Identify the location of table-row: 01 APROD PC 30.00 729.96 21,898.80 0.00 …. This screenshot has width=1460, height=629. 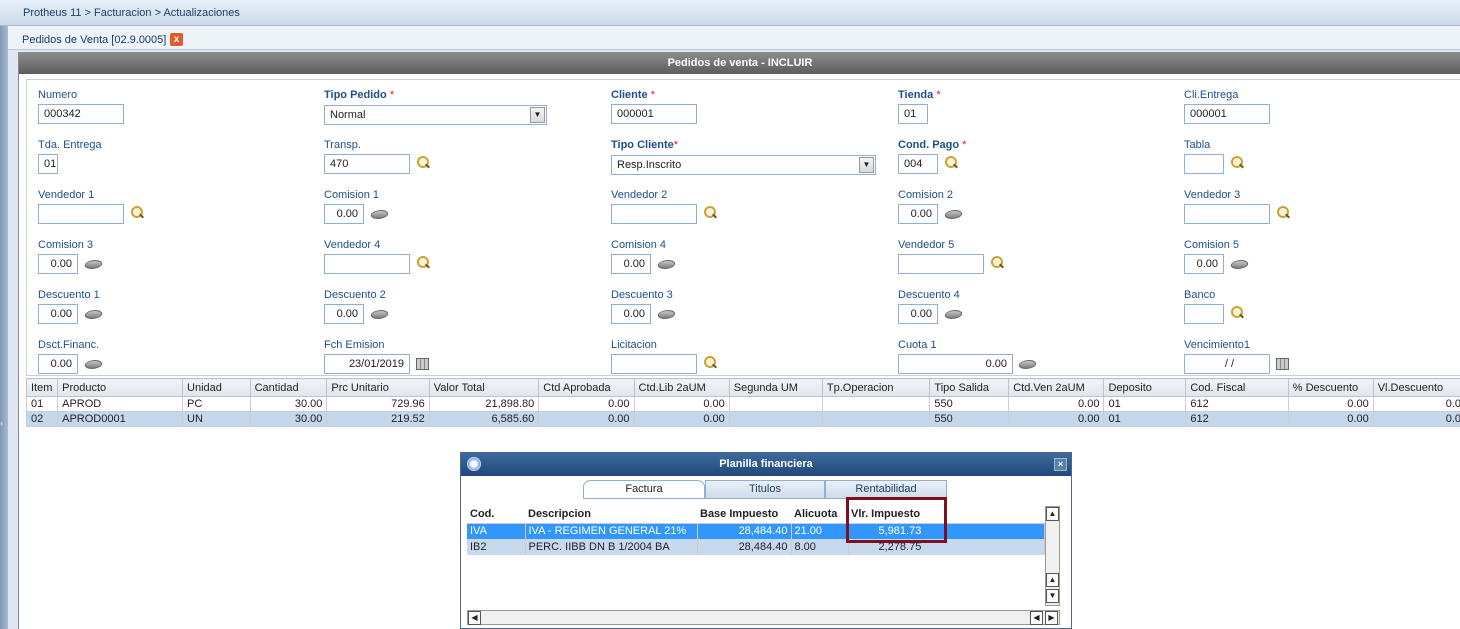
(742, 404).